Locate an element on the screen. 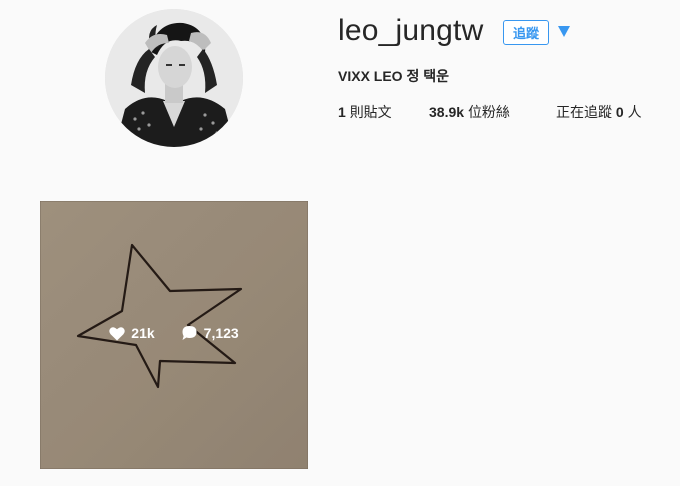 The height and width of the screenshot is (486, 680). post-stats: 21k 7,123 is located at coordinates (174, 333).